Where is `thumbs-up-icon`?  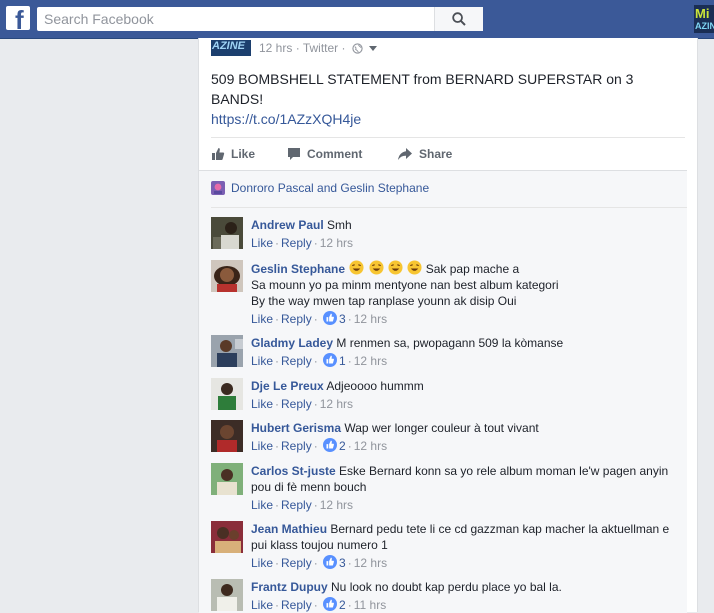
thumbs-up-icon is located at coordinates (218, 154).